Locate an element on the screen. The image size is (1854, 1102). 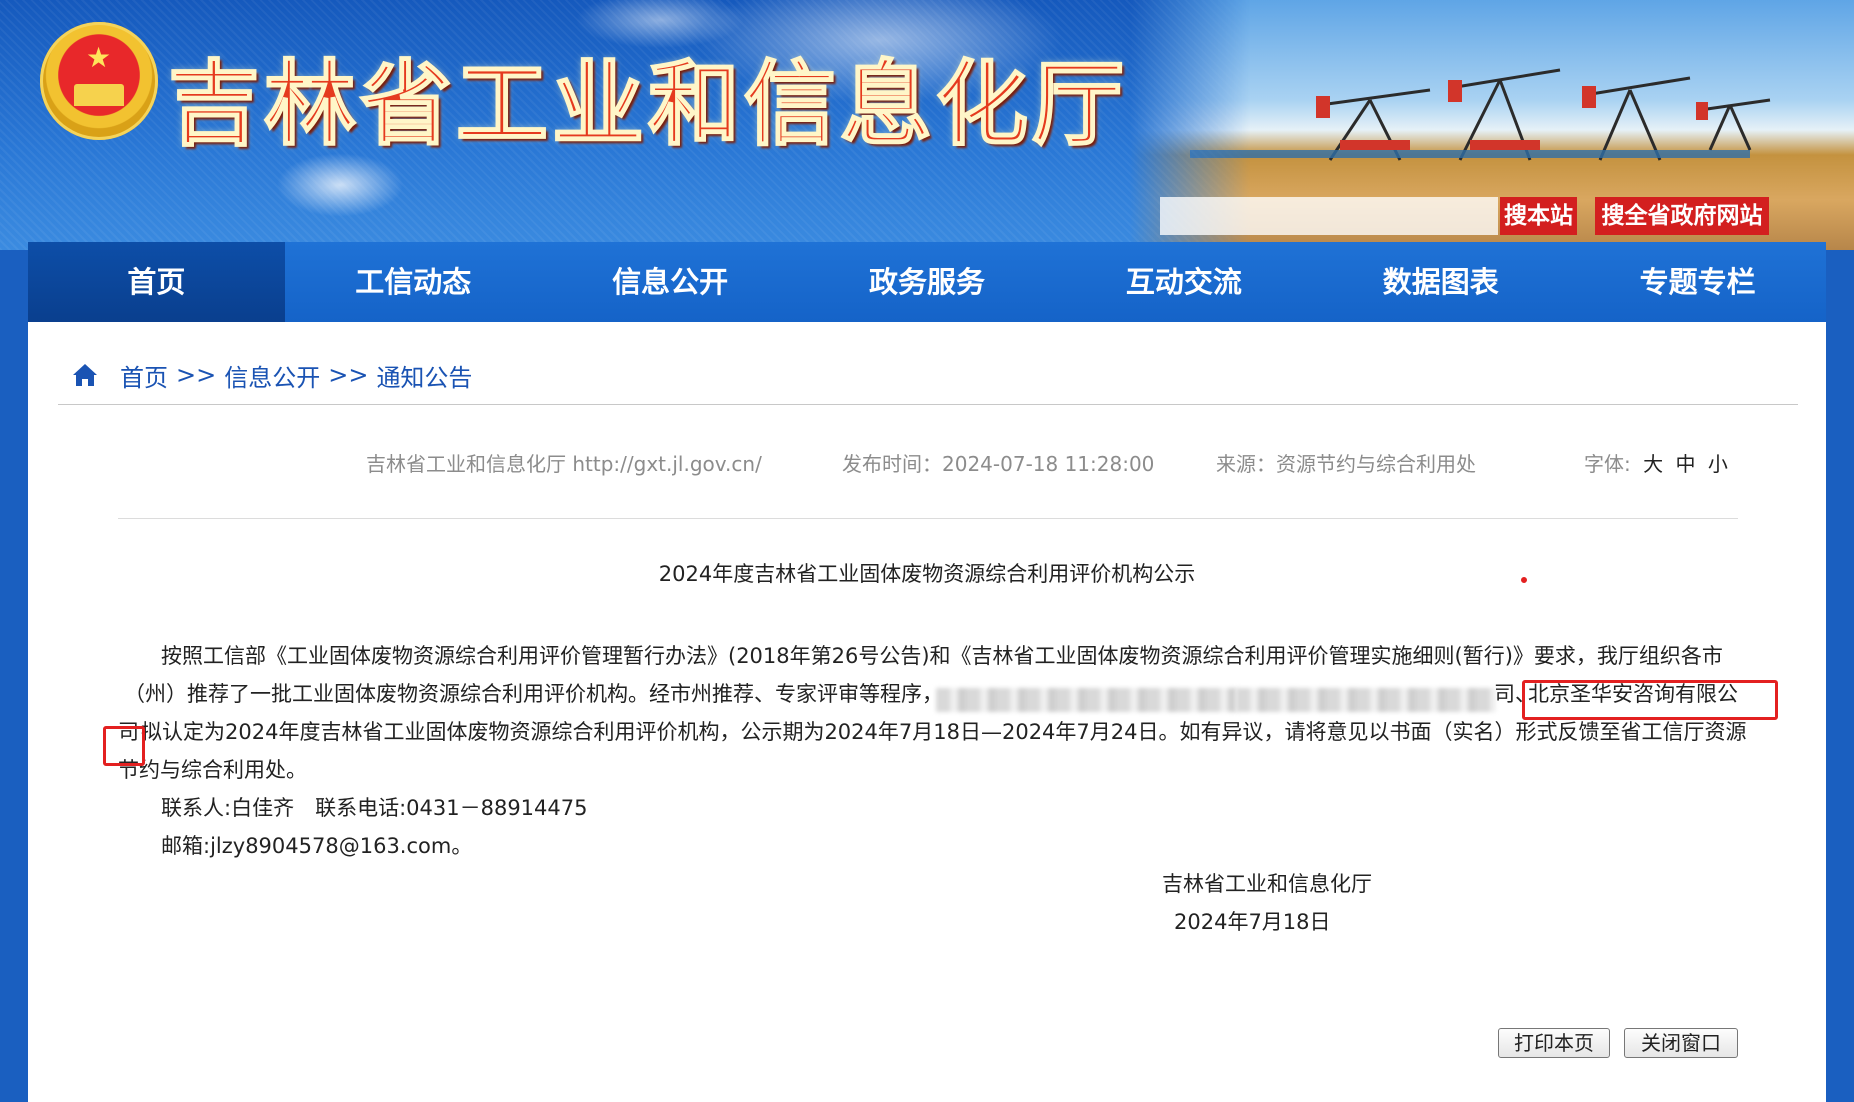
article-line-2: （州）推荐了一批工业固体废物资源综合利用评价机构。经市州推荐、专家评审等程序， is located at coordinates (533, 694).